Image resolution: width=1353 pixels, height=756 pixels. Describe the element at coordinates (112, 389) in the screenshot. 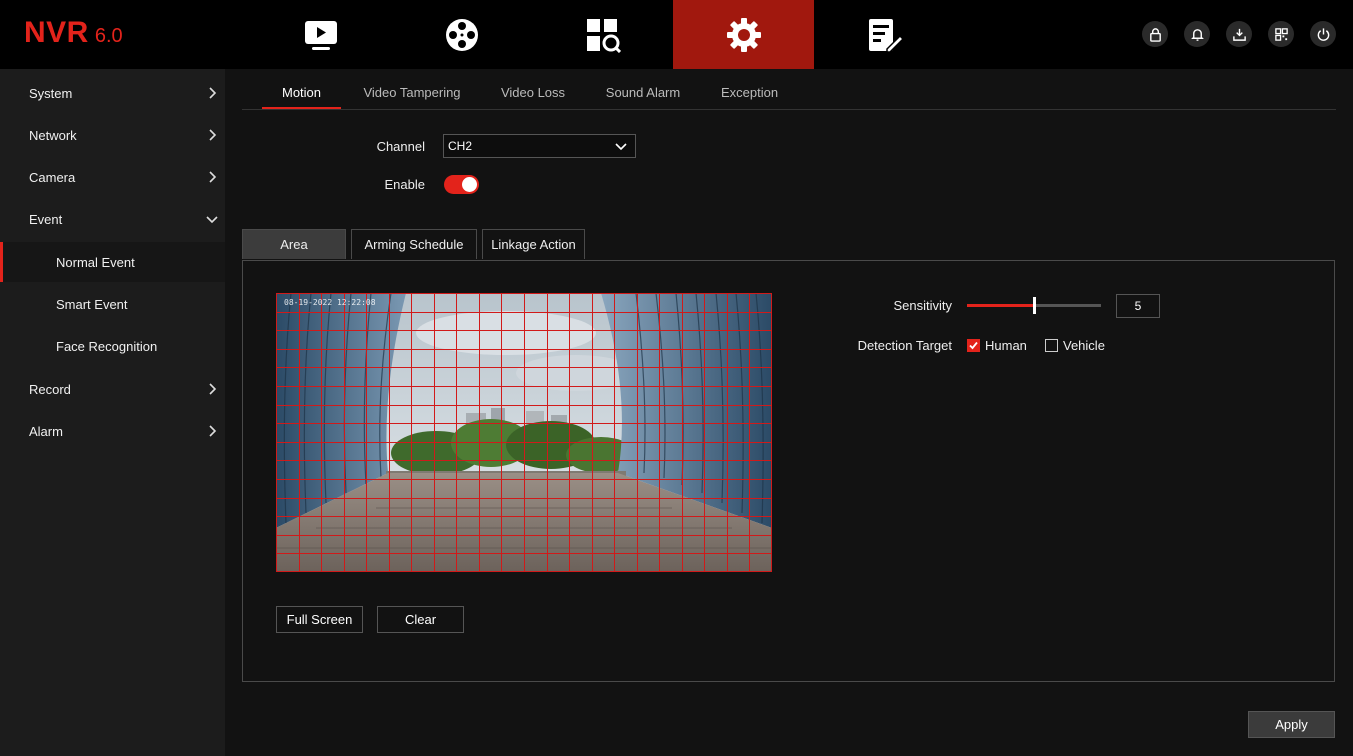

I see `sidebar-item-record: Record` at that location.